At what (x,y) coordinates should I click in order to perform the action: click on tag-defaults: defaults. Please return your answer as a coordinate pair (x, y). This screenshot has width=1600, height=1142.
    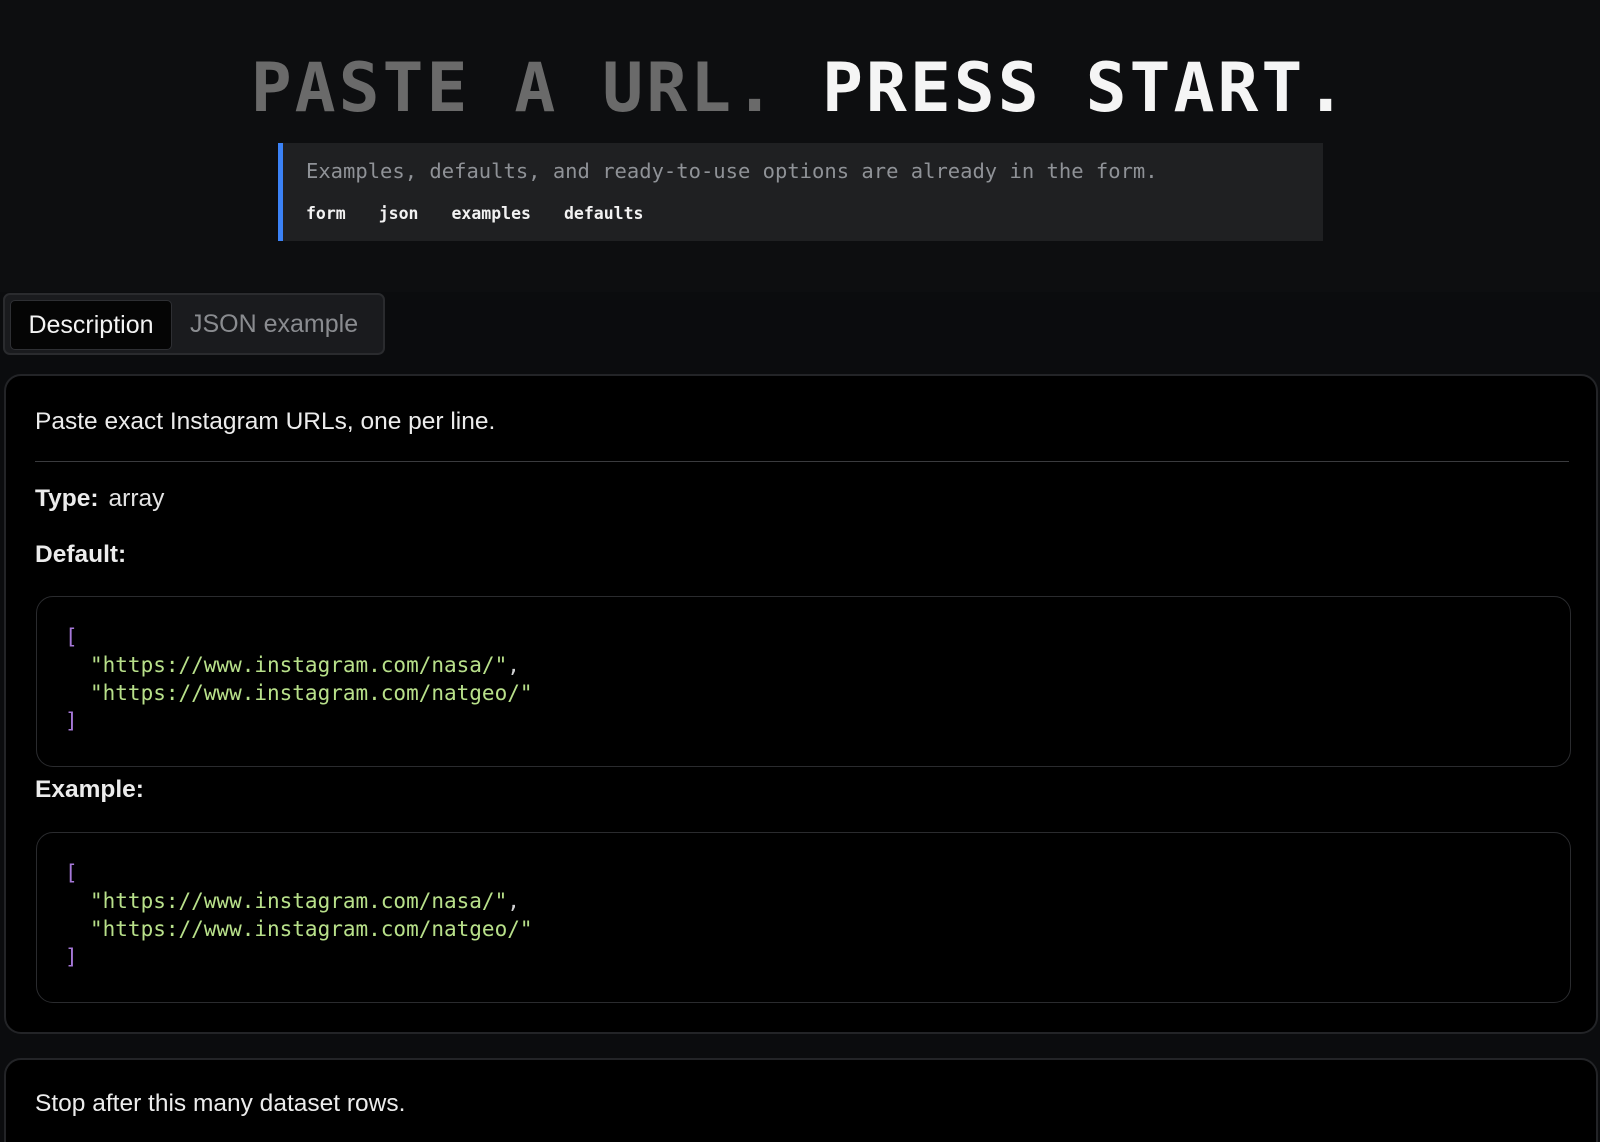
    Looking at the image, I should click on (603, 214).